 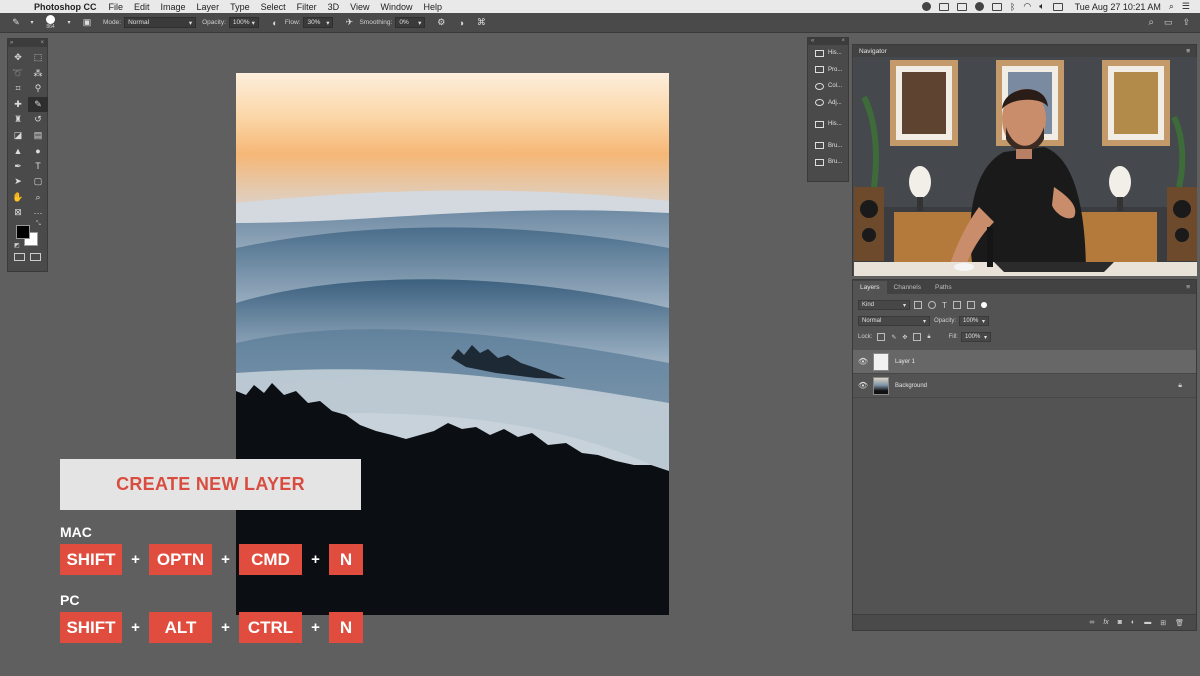 I want to click on lock-position-icon: ✥, so click(x=904, y=337).